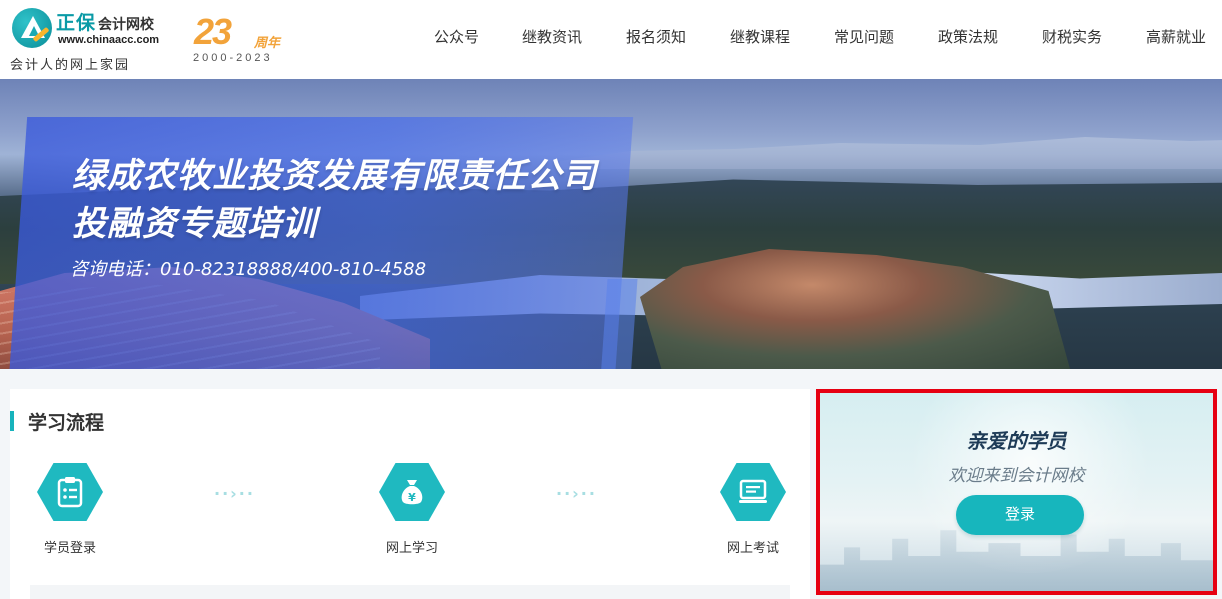 This screenshot has width=1222, height=599. I want to click on nav-item-jobs: 高薪就业, so click(1176, 36).